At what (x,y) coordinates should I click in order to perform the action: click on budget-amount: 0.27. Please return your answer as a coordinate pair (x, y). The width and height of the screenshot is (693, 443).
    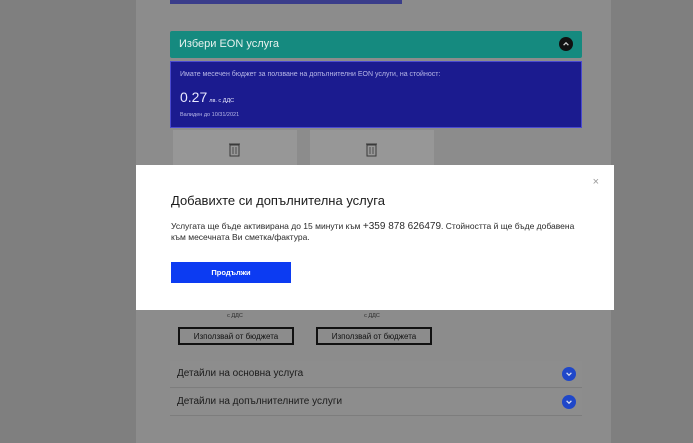
    Looking at the image, I should click on (194, 97).